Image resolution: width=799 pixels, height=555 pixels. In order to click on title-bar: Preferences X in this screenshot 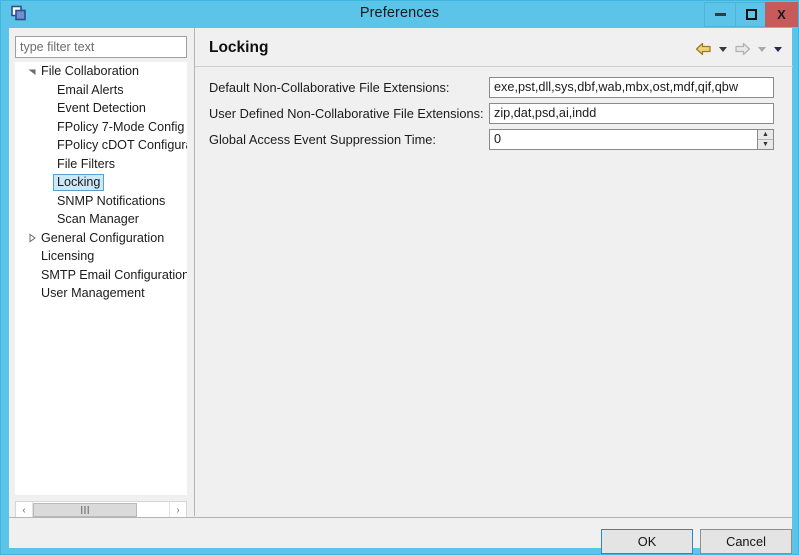, I will do `click(399, 14)`.